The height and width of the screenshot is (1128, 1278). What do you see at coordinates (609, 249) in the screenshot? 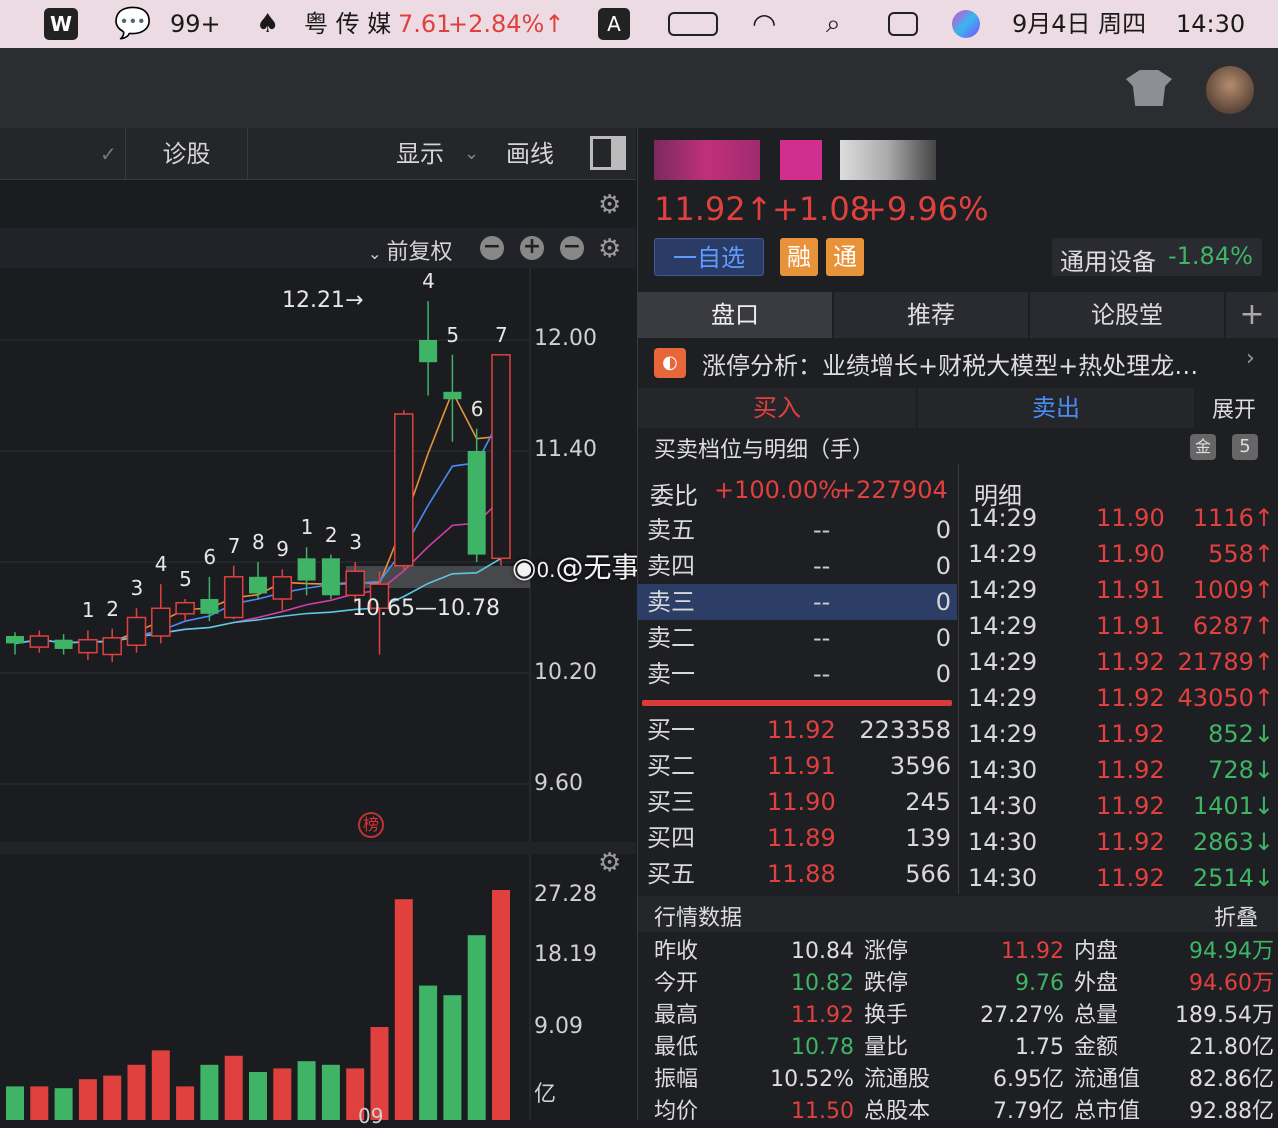
I see `settings-gear-icon: ⚙` at bounding box center [609, 249].